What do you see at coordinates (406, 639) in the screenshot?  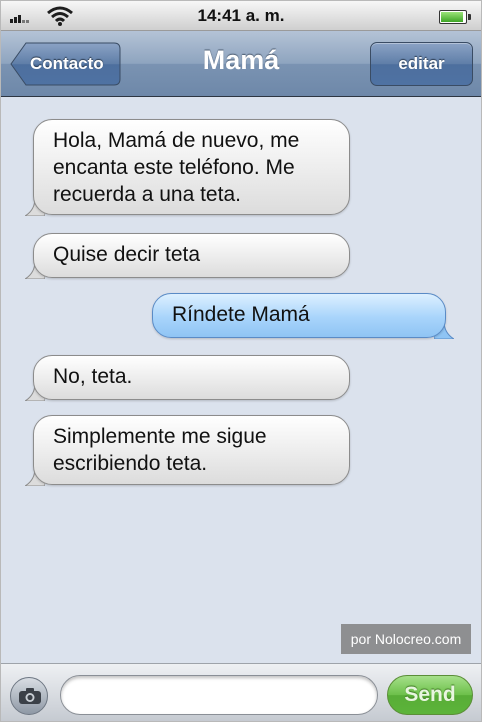 I see `watermark: por Nolocreo.com` at bounding box center [406, 639].